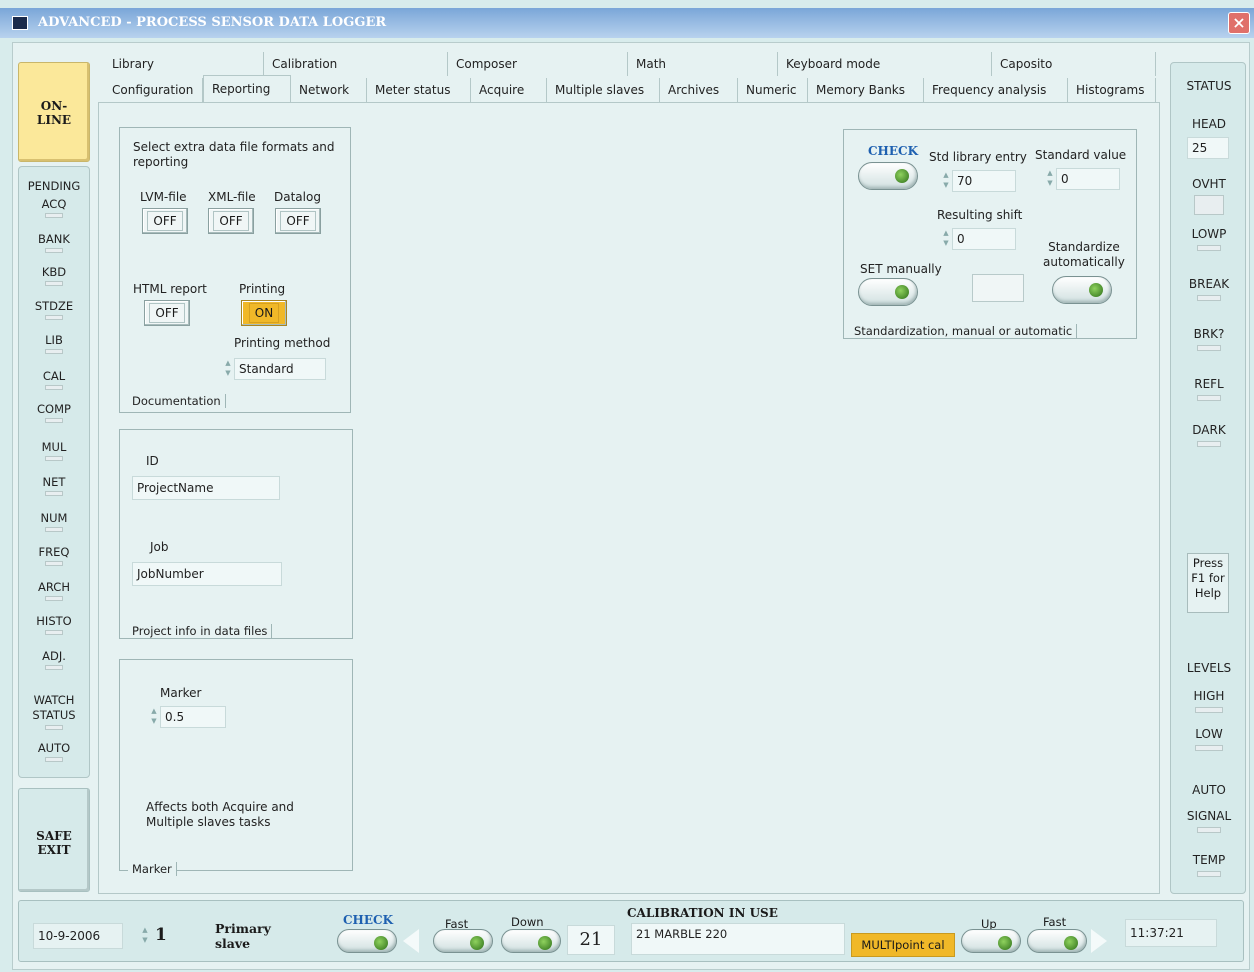  I want to click on pending-item-mul: MUL, so click(54, 450).